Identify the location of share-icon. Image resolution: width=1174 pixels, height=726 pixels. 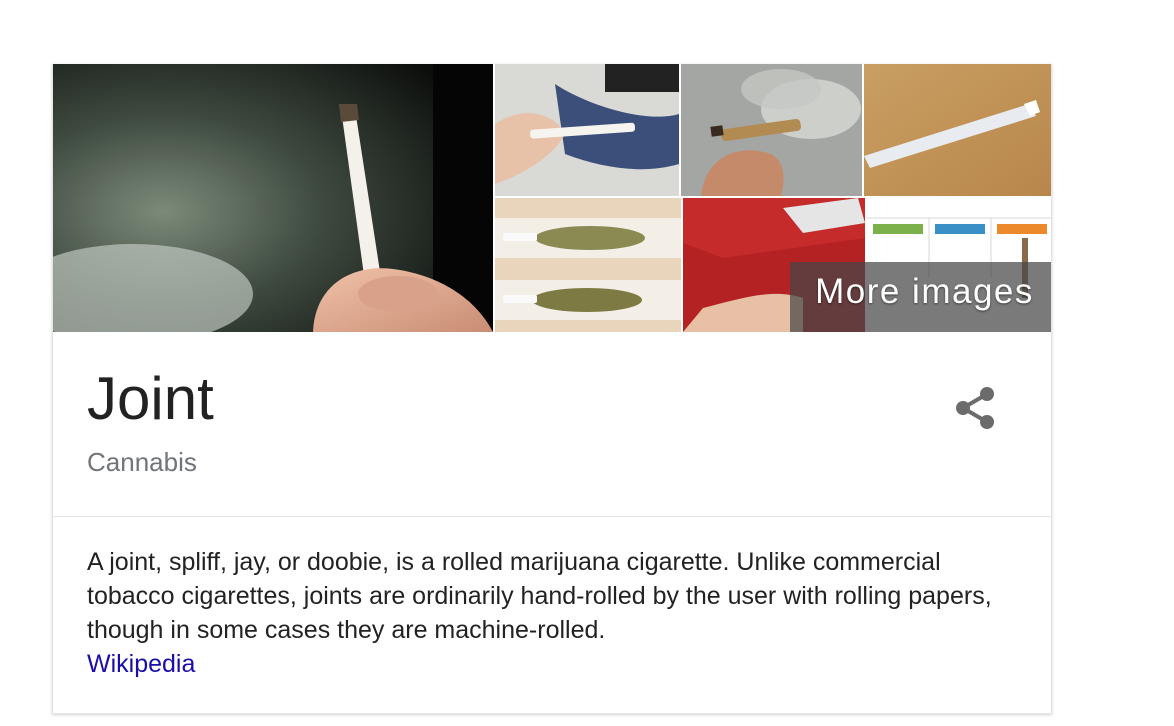
(975, 408).